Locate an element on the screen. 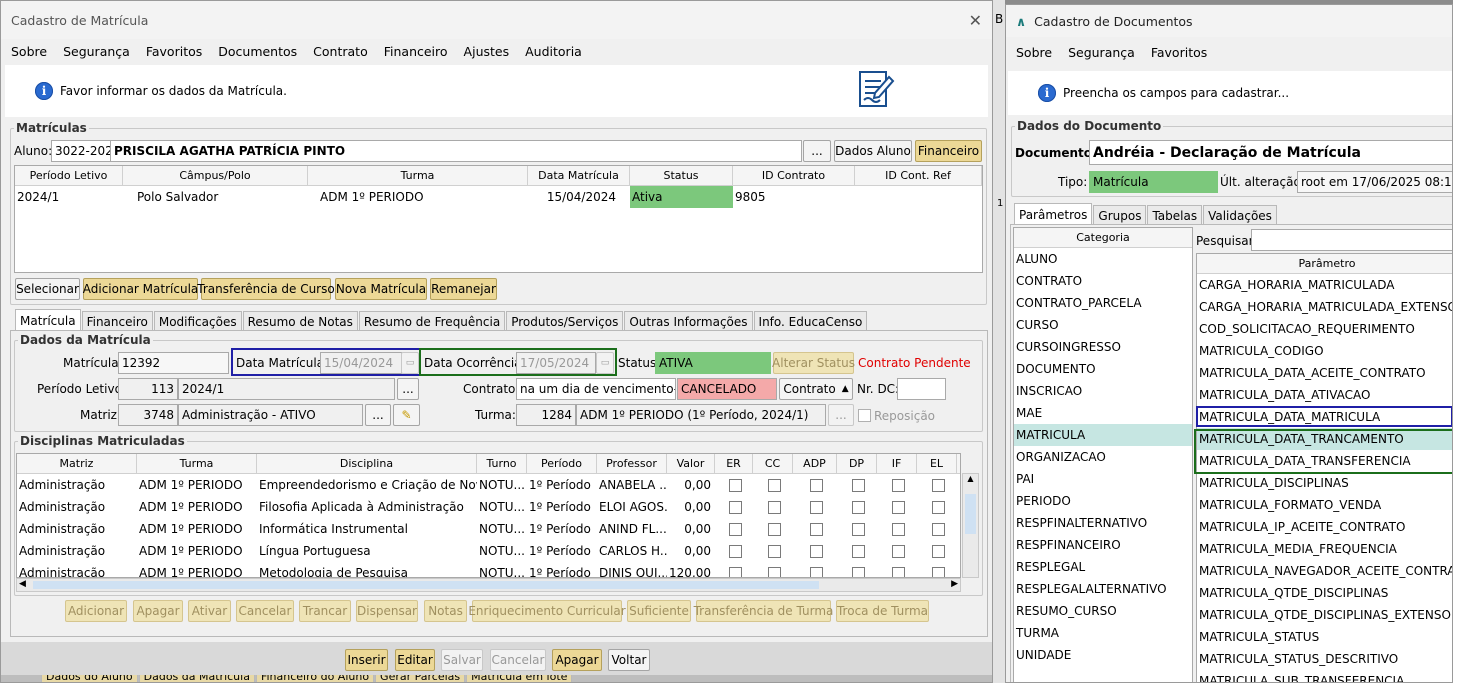 Image resolution: width=1471 pixels, height=683 pixels. contrato-status-input: CANCELADO is located at coordinates (727, 389).